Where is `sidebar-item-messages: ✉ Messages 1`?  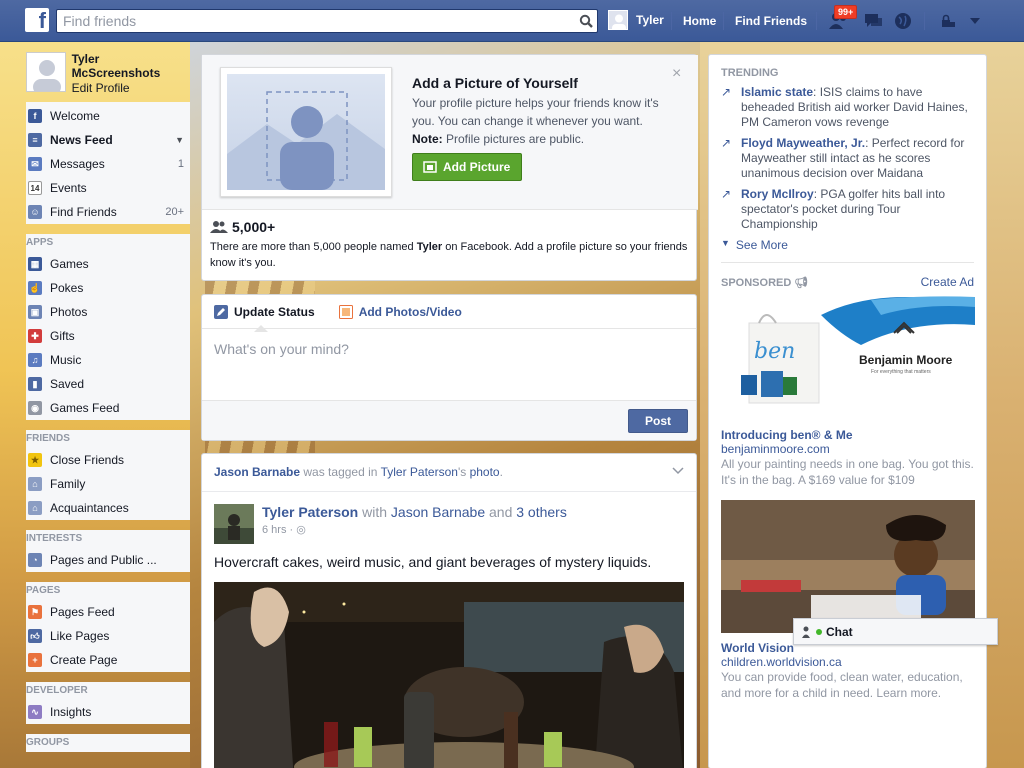
sidebar-item-messages: ✉ Messages 1 is located at coordinates (108, 164).